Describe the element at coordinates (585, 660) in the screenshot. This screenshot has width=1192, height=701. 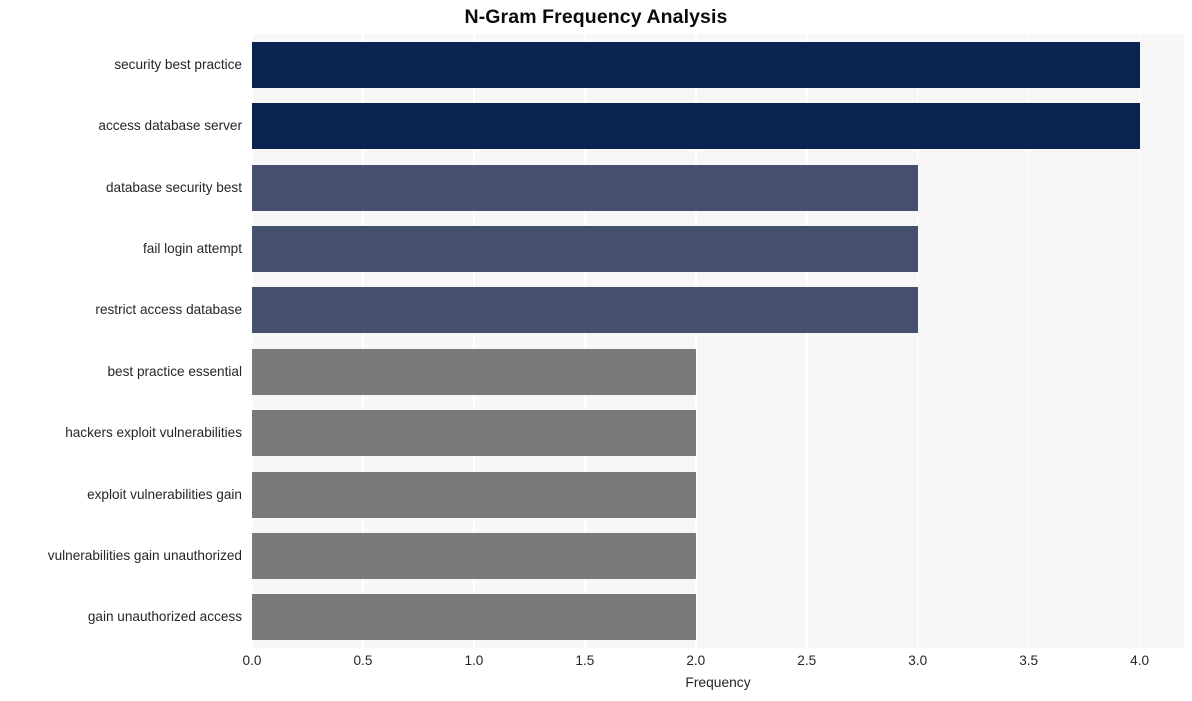
I see `x-tick-label: 1.5` at that location.